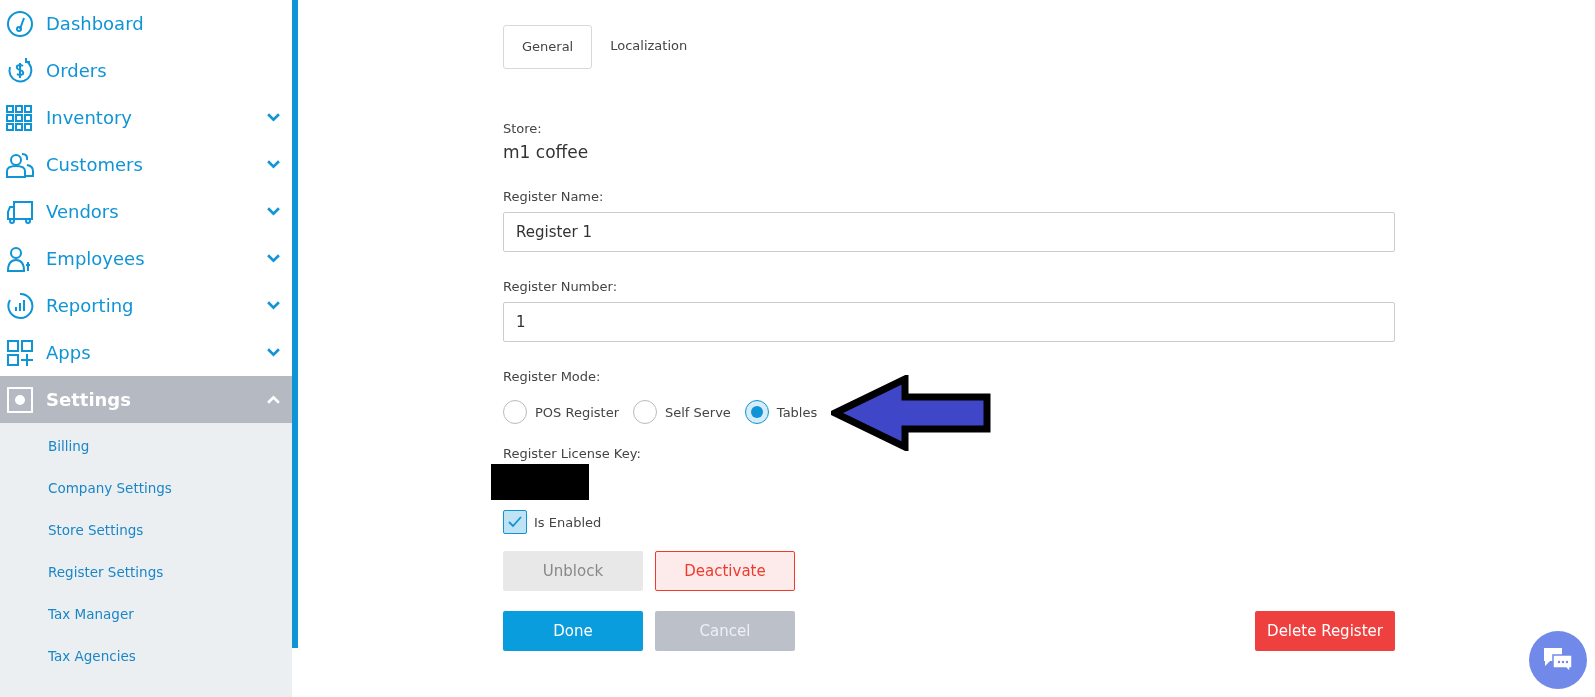  I want to click on submenu-item: Tax Agencies, so click(146, 656).